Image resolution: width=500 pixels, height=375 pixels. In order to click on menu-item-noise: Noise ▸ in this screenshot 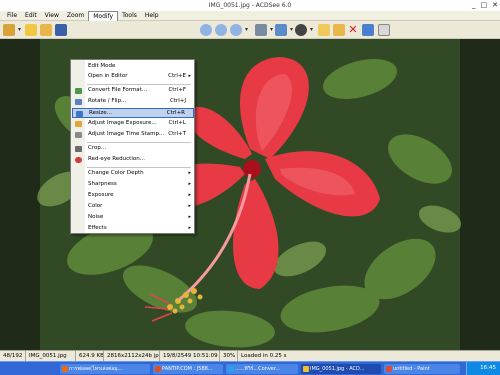, I will do `click(133, 218)`.